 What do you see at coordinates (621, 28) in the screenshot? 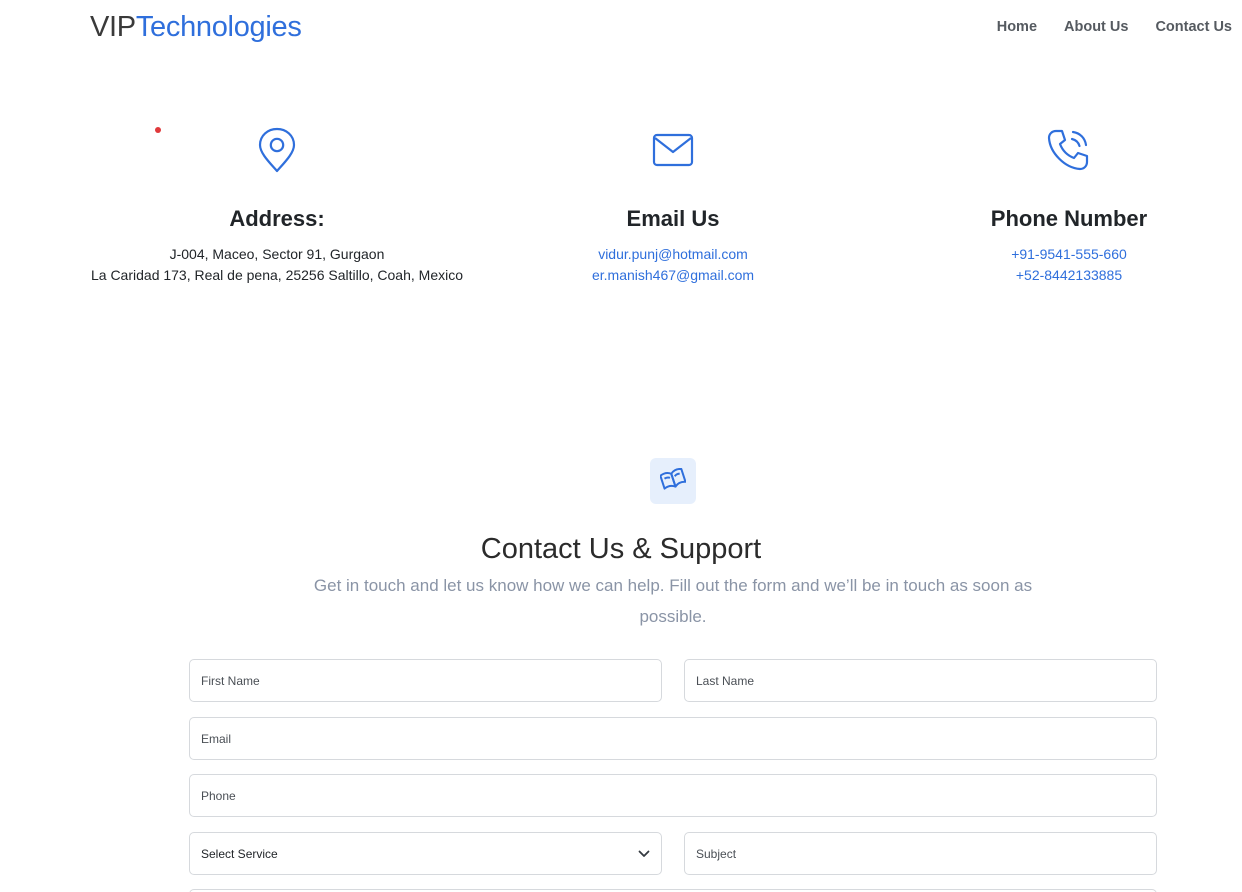
I see `navbar: VIPTechnologies Home About Us Contact Us` at bounding box center [621, 28].